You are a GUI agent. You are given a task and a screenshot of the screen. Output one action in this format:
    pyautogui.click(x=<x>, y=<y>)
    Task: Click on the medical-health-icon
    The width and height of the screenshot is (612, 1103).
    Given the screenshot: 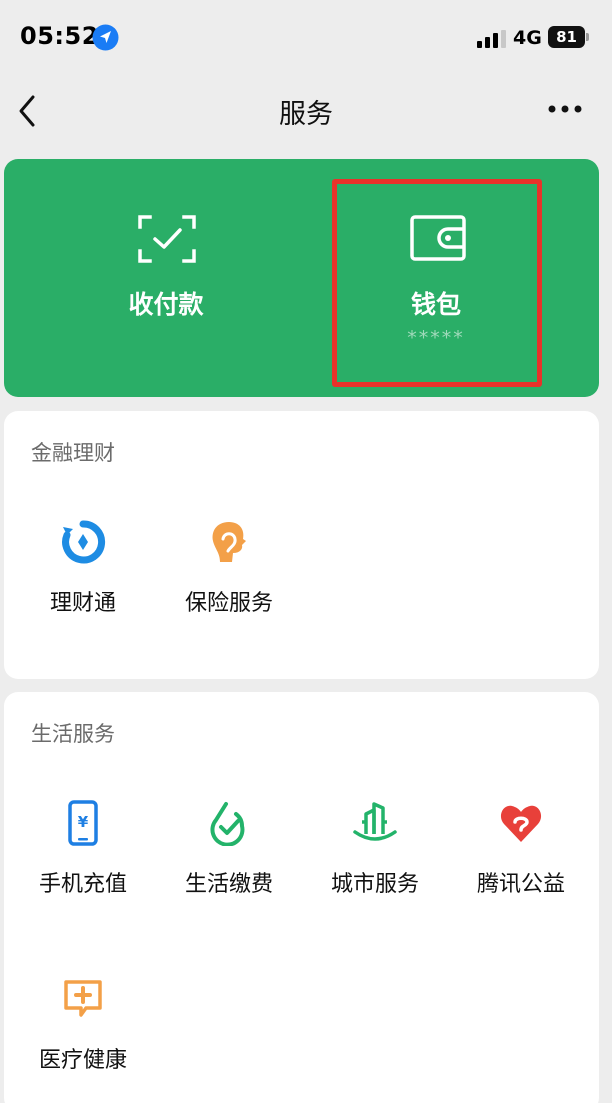 What is the action you would take?
    pyautogui.click(x=83, y=998)
    